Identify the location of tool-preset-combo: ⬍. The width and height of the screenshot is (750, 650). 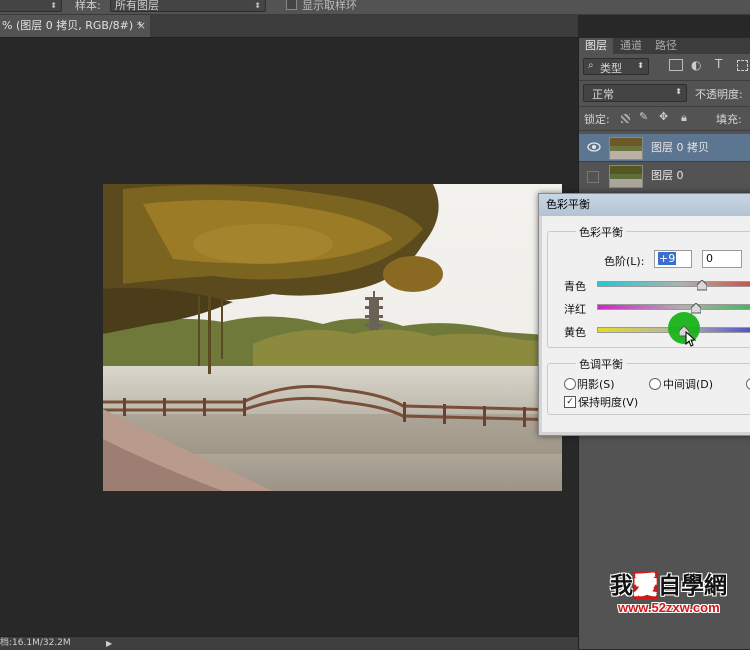
(31, 6).